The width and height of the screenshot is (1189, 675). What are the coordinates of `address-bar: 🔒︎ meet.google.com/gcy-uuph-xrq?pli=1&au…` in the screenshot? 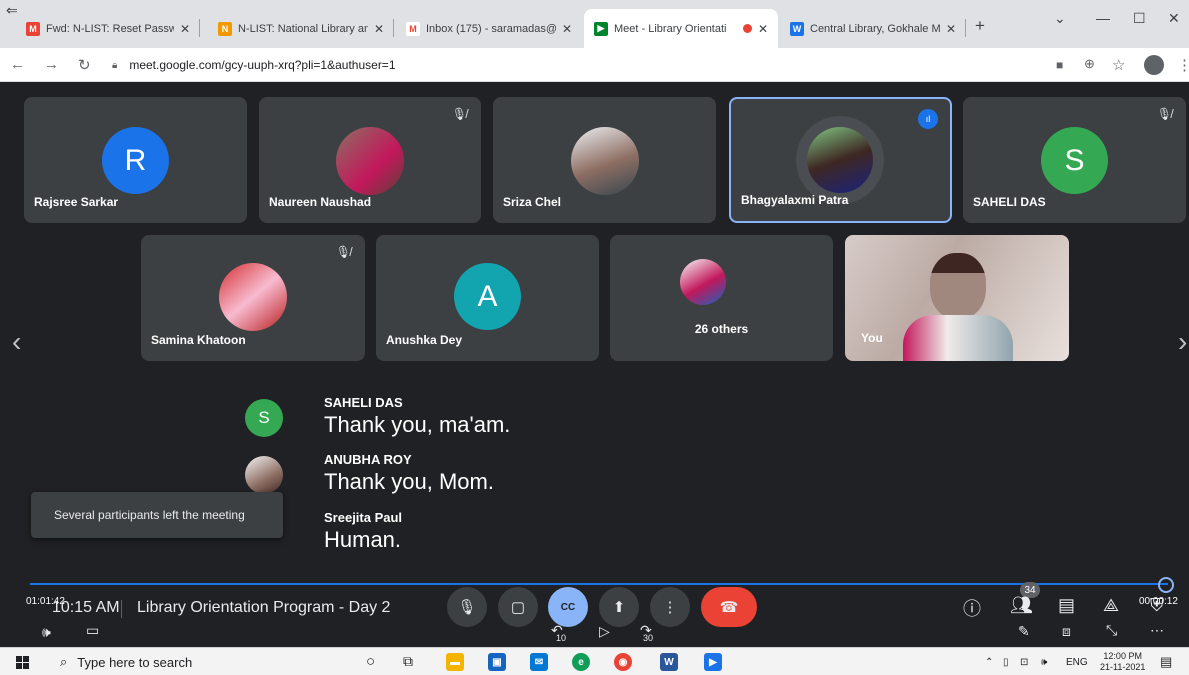 It's located at (577, 65).